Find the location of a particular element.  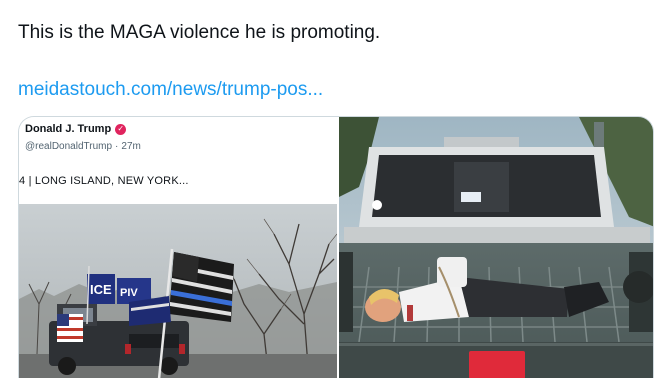

embedded-post-handle: @realDonaldTrump is located at coordinates (69, 146).